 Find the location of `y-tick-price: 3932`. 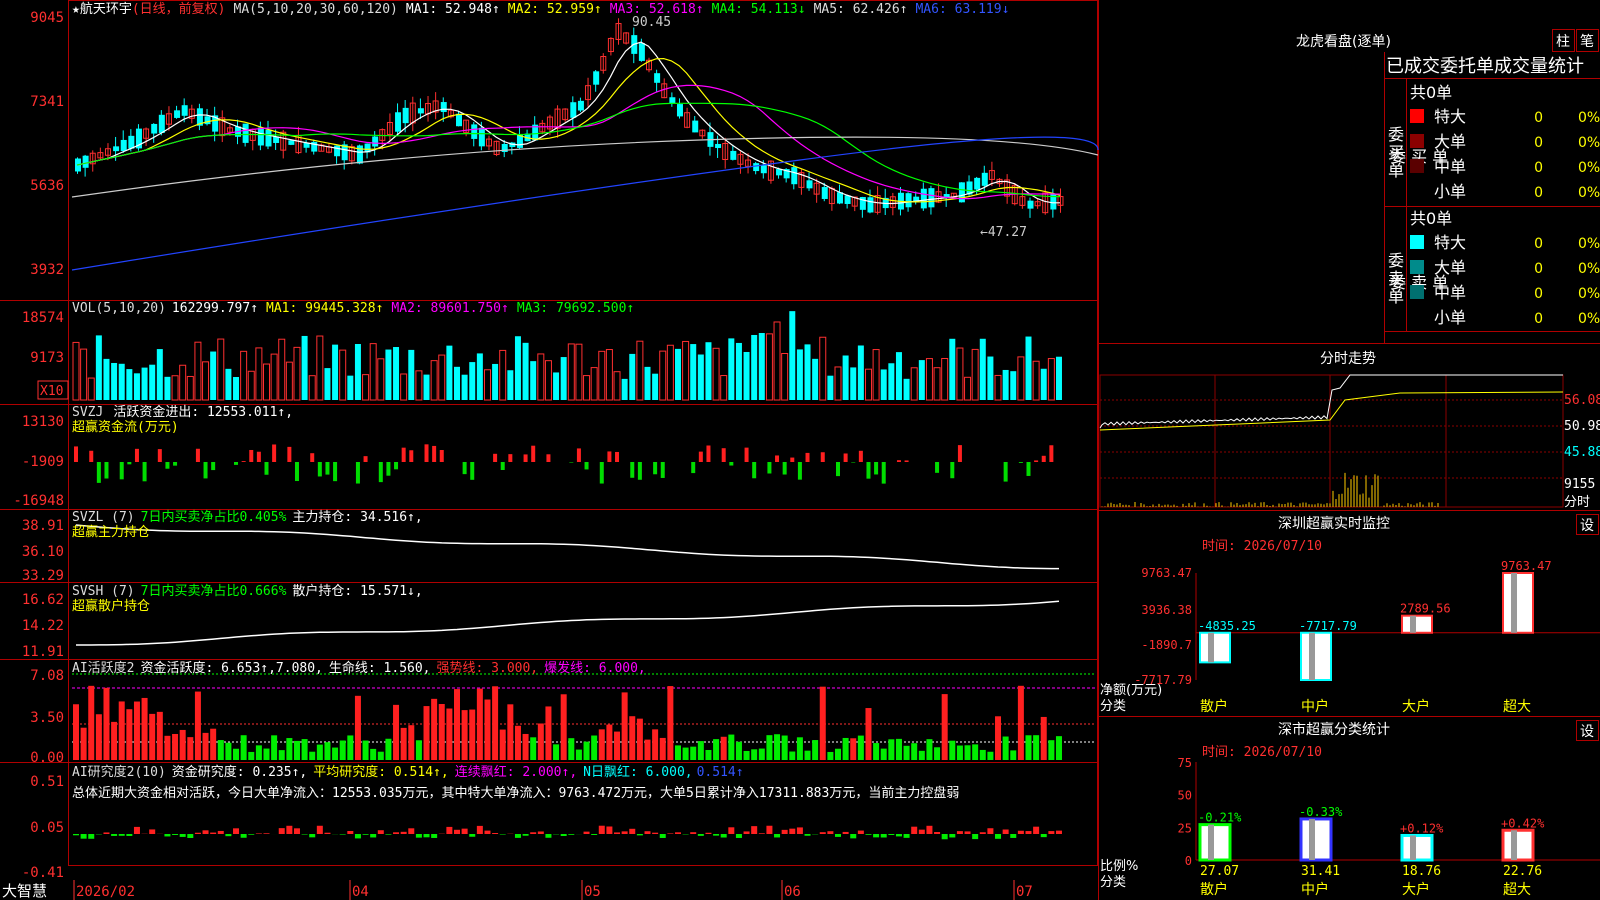

y-tick-price: 3932 is located at coordinates (47, 270).